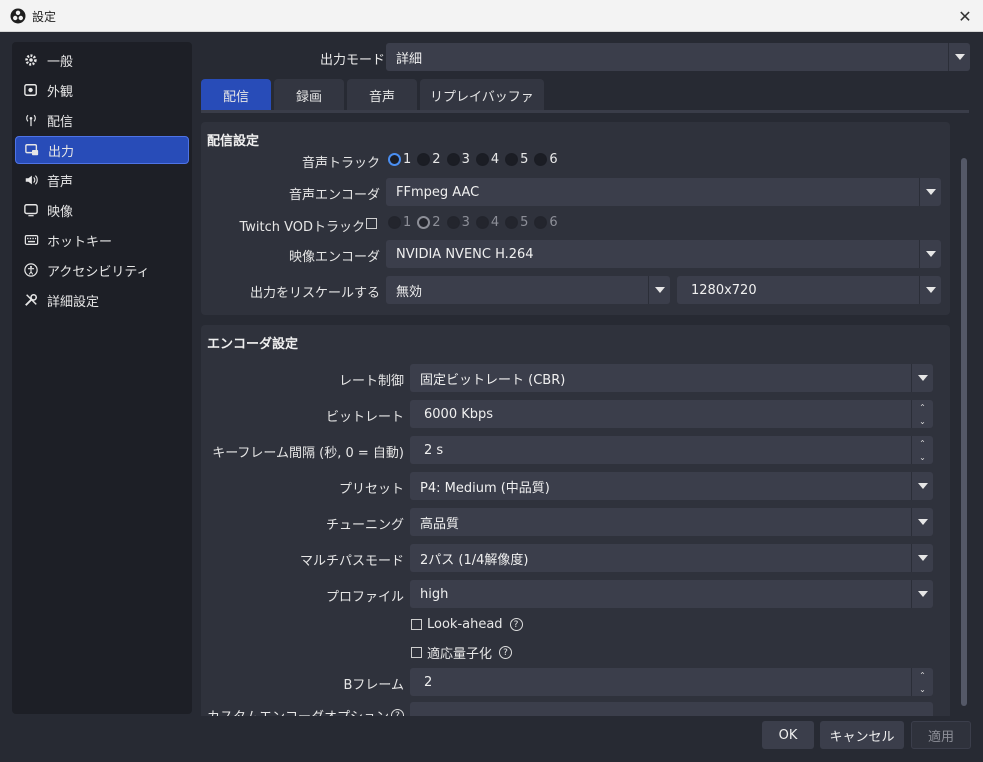 This screenshot has width=983, height=762. Describe the element at coordinates (31, 120) in the screenshot. I see `broadcast-icon` at that location.